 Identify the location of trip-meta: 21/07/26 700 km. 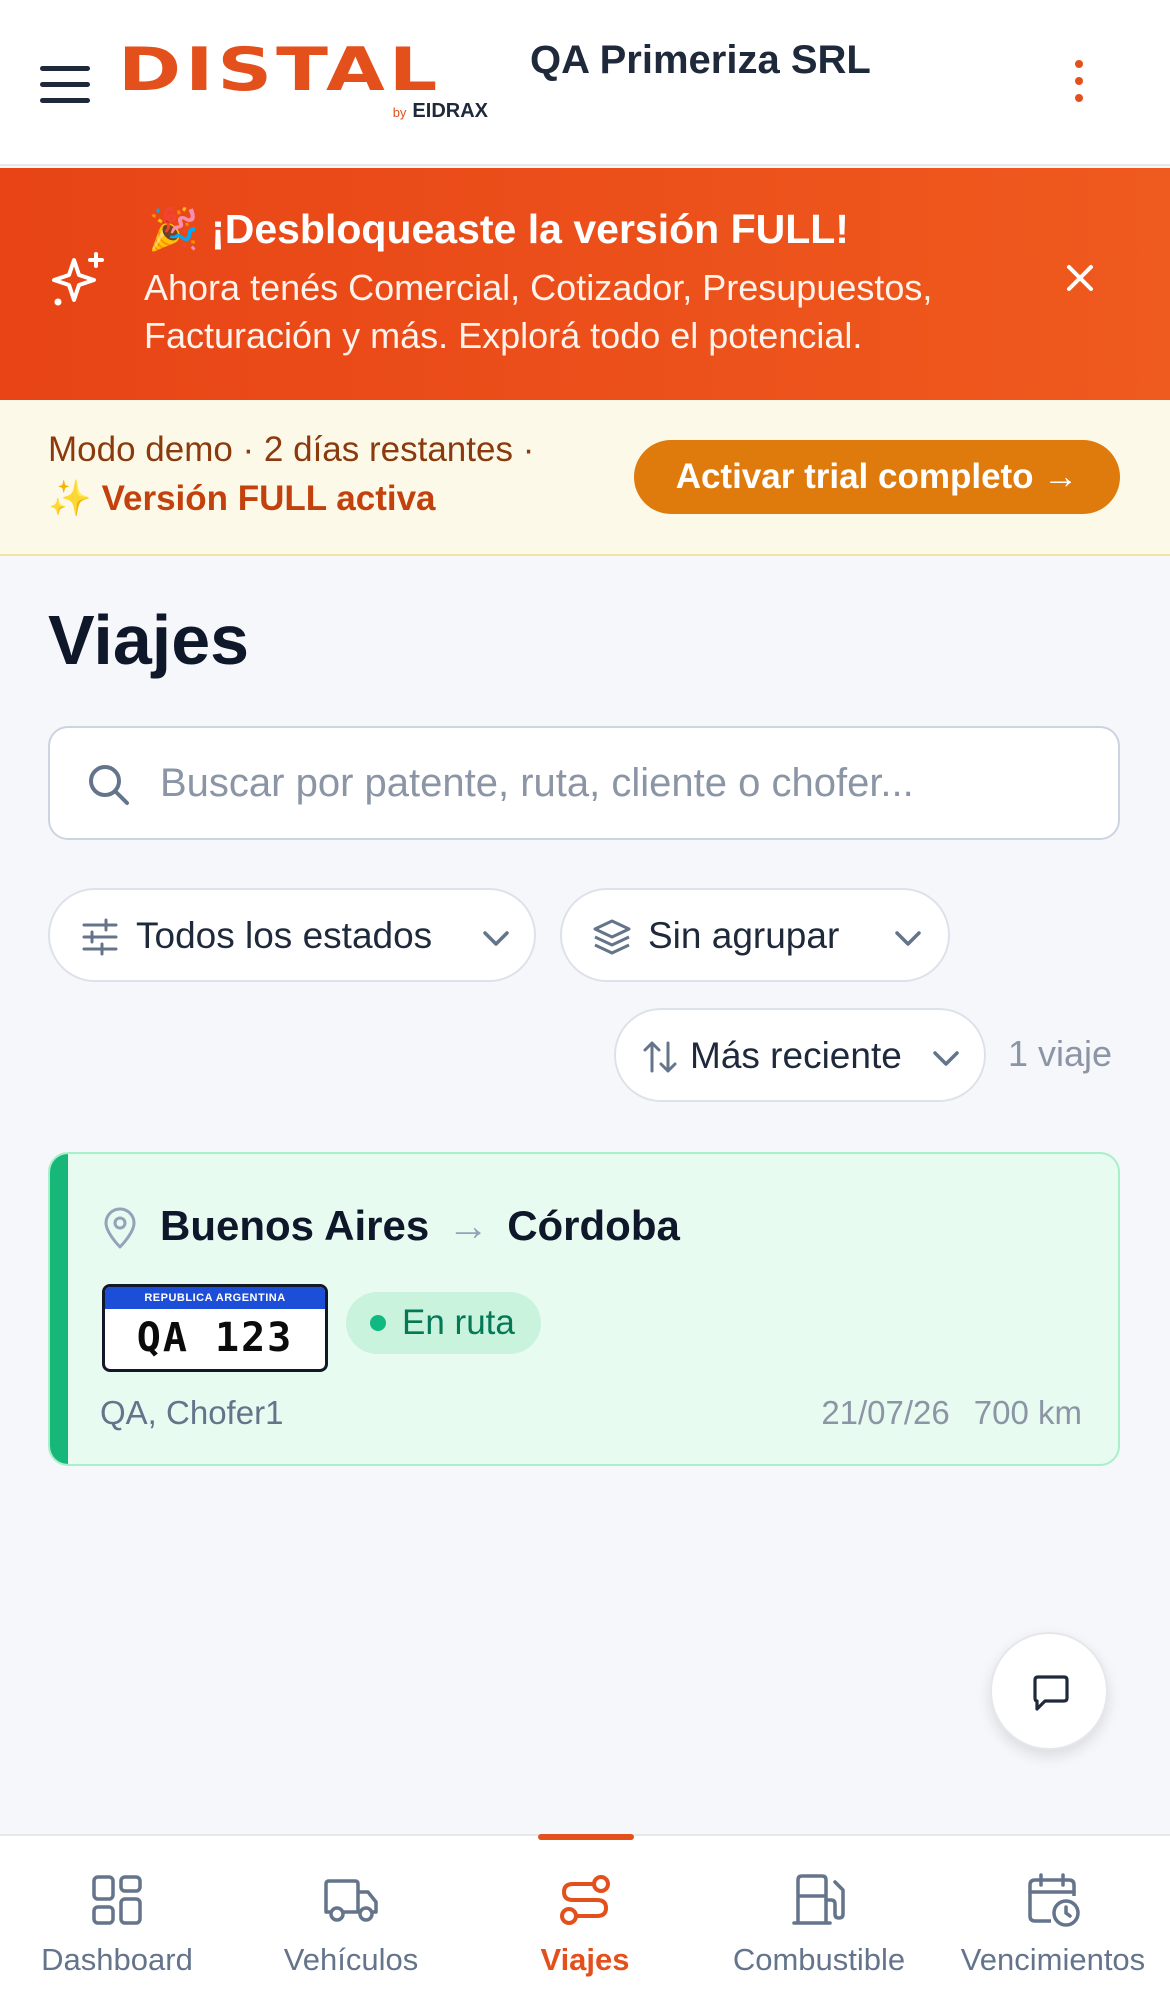
(951, 1413).